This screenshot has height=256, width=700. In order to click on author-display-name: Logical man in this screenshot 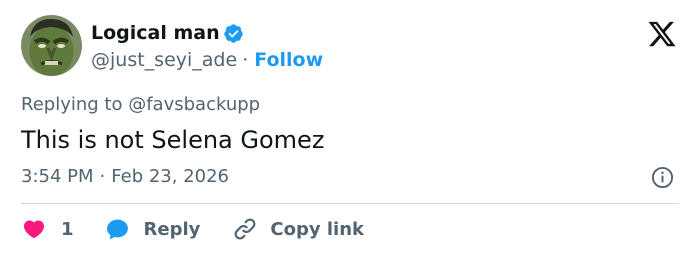, I will do `click(155, 33)`.